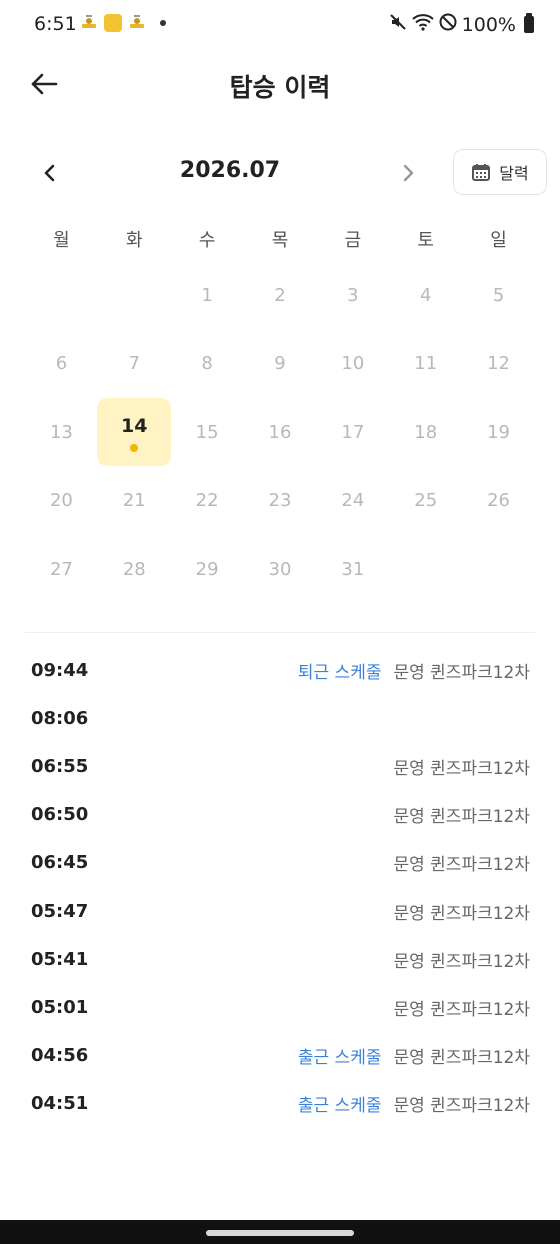  What do you see at coordinates (408, 173) in the screenshot?
I see `next-month-button` at bounding box center [408, 173].